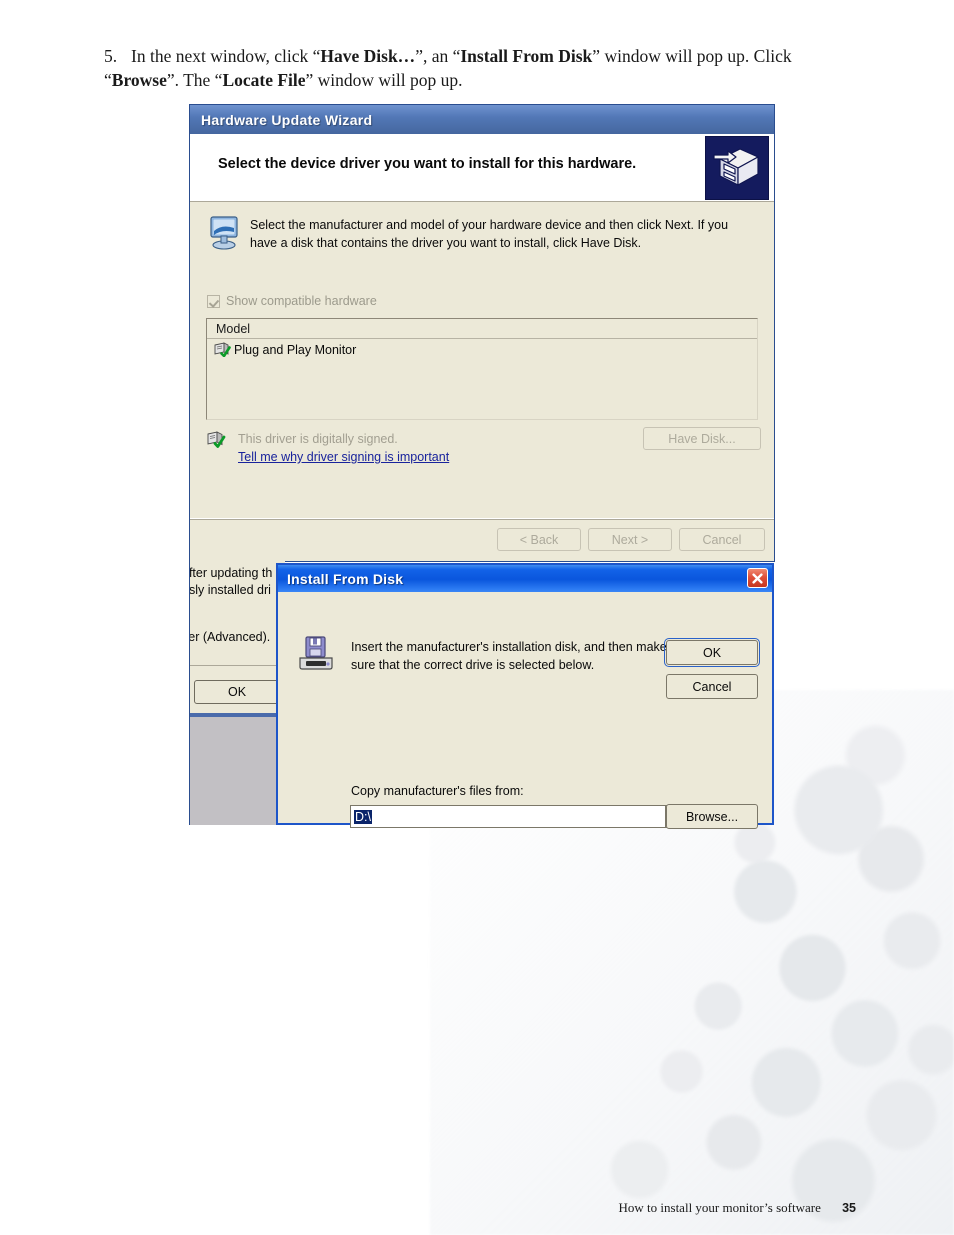 Image resolution: width=954 pixels, height=1235 pixels. I want to click on background-dialog-text-line-2: usly installed dri, so click(230, 590).